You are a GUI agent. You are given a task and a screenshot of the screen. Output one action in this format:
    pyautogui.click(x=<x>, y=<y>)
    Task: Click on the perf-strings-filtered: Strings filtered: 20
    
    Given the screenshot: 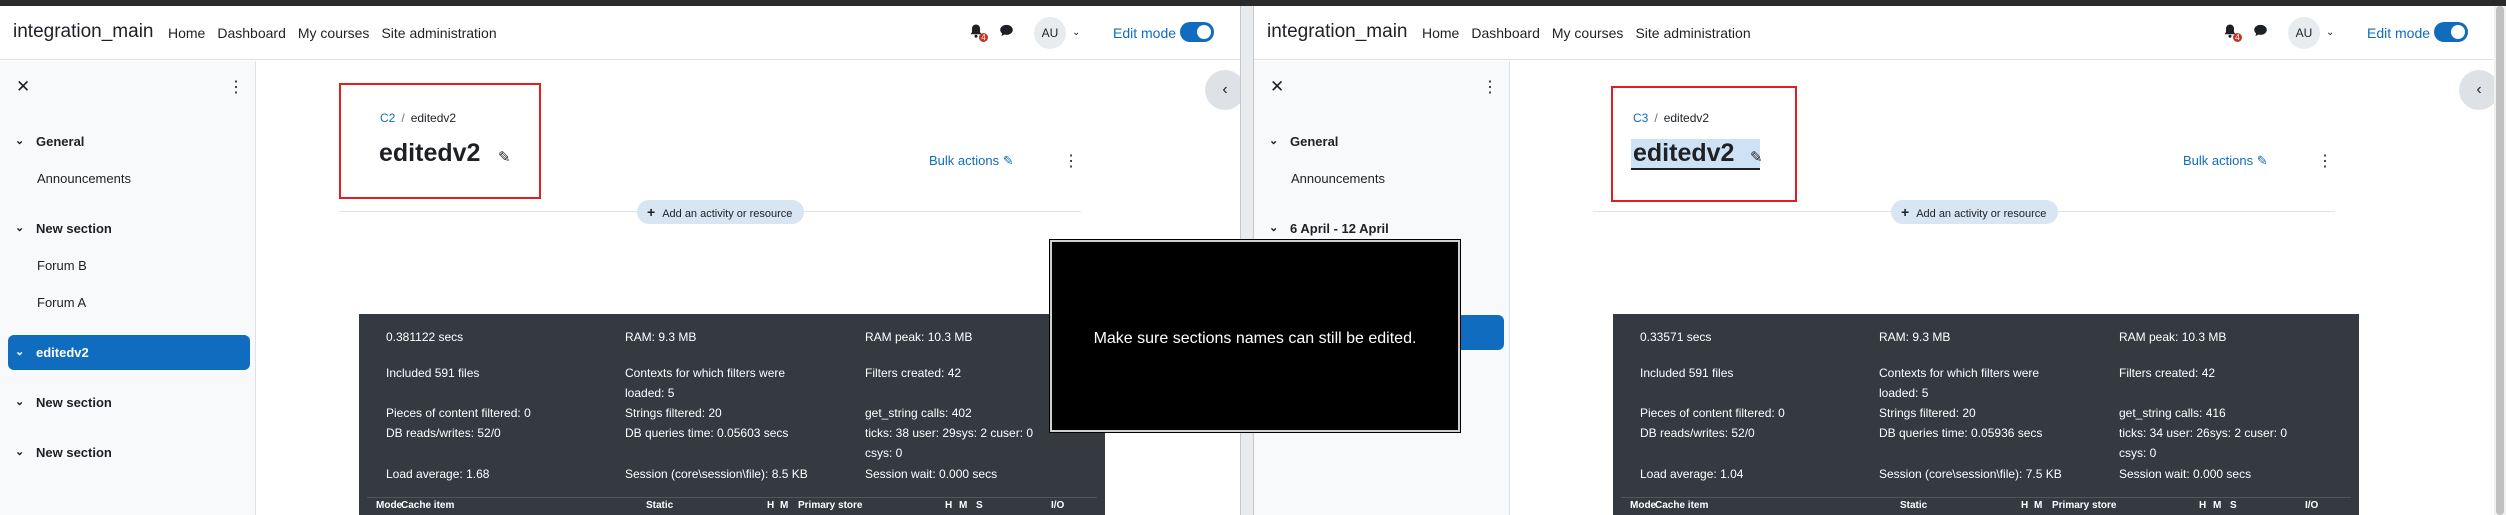 What is the action you would take?
    pyautogui.click(x=1927, y=413)
    